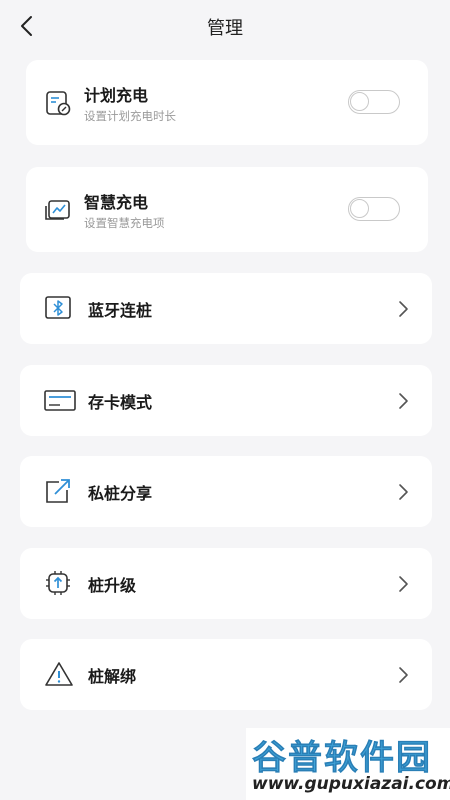 The height and width of the screenshot is (800, 450). I want to click on card-icon, so click(60, 400).